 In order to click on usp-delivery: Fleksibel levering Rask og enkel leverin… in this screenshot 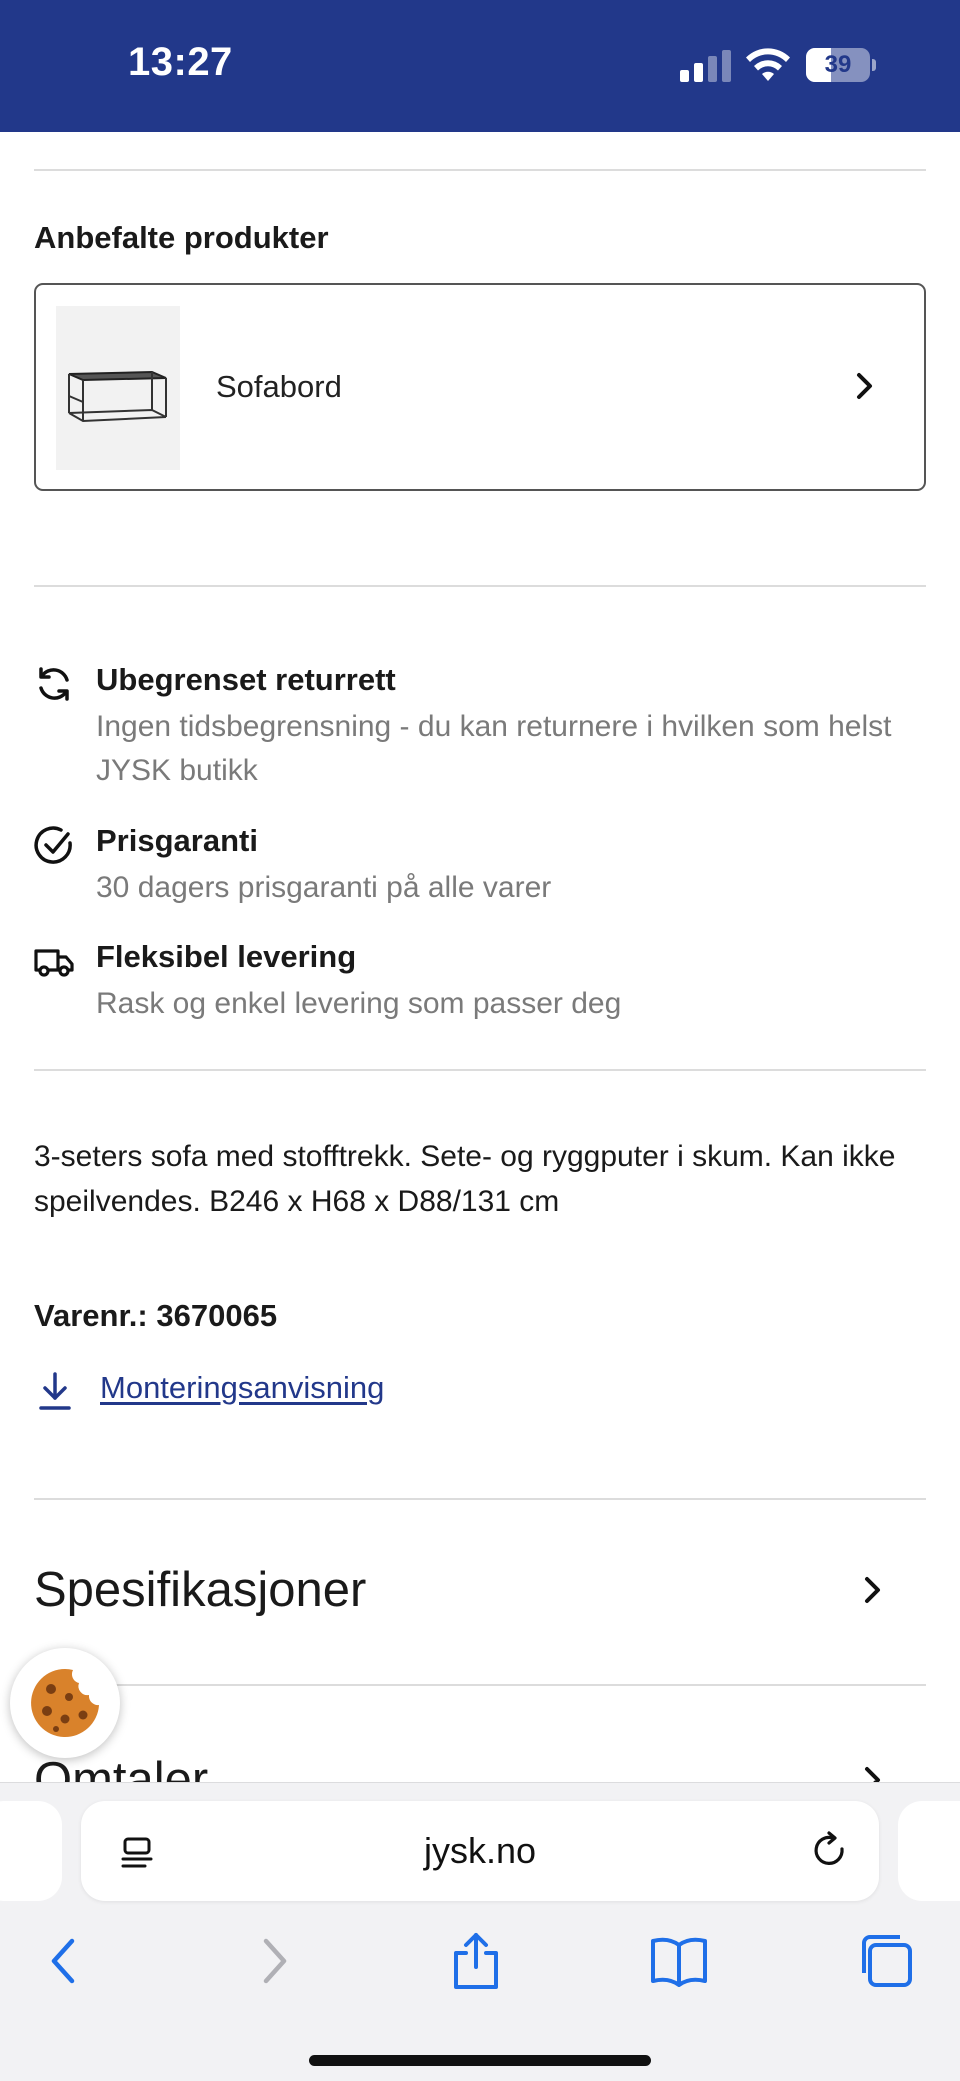, I will do `click(480, 984)`.